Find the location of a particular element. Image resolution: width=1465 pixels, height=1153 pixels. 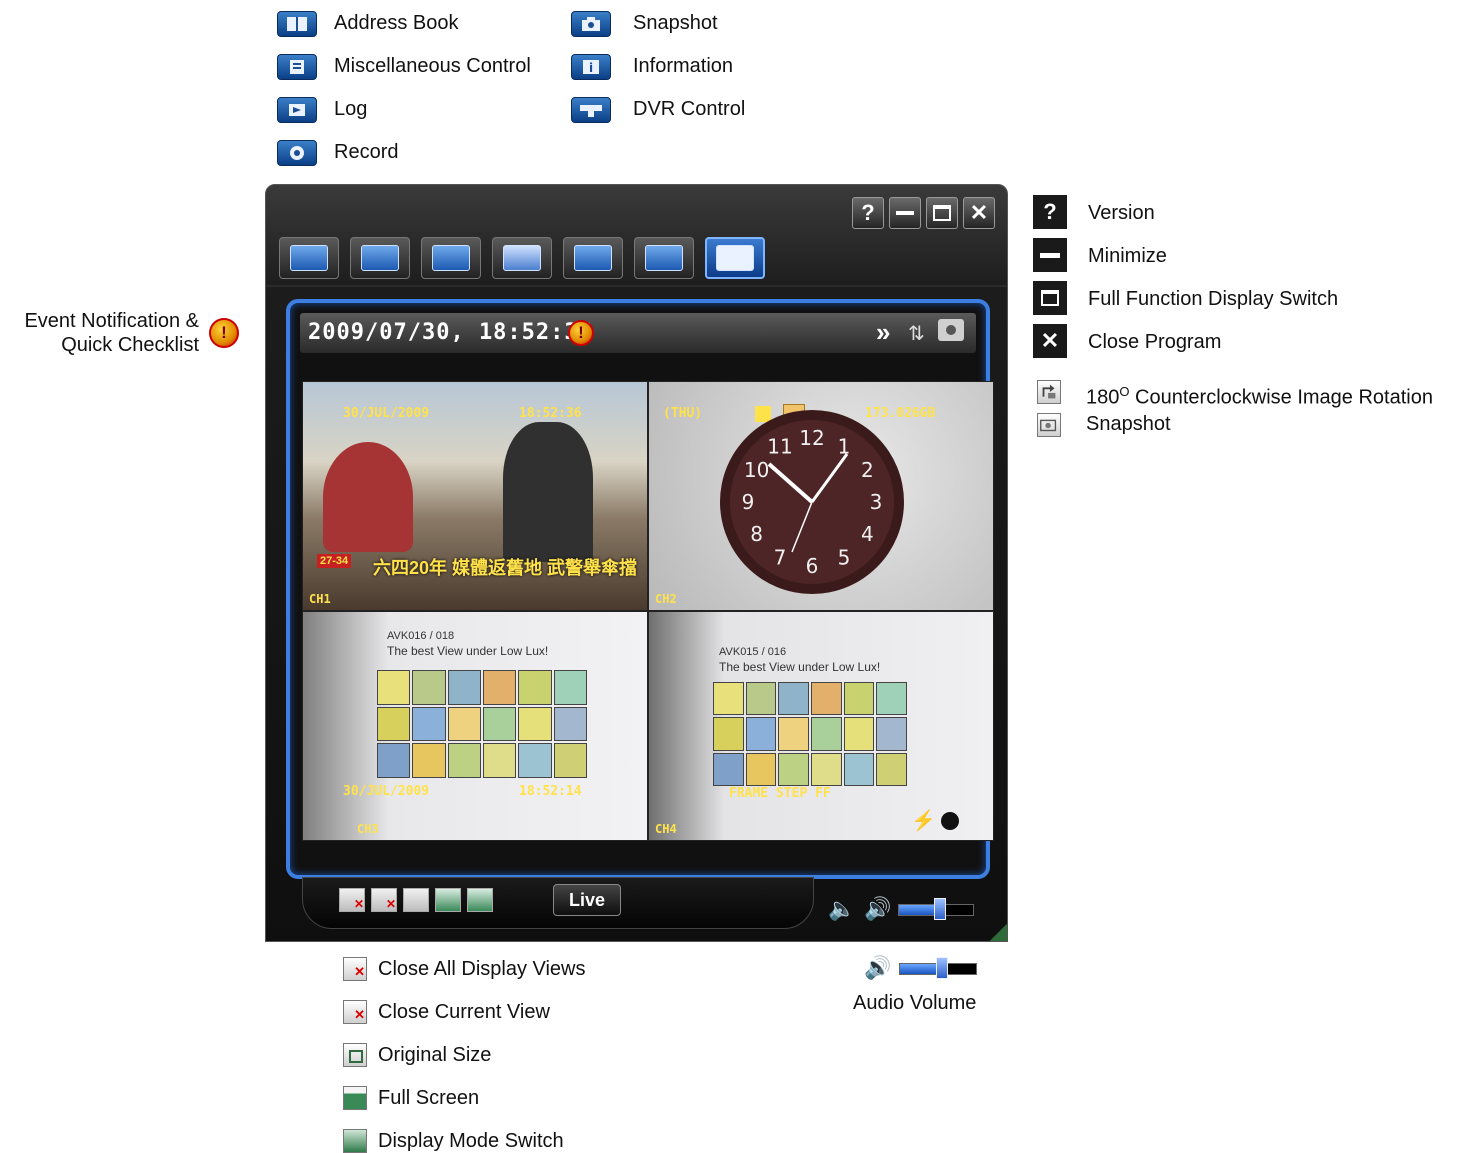

original-size-button is located at coordinates (416, 900).